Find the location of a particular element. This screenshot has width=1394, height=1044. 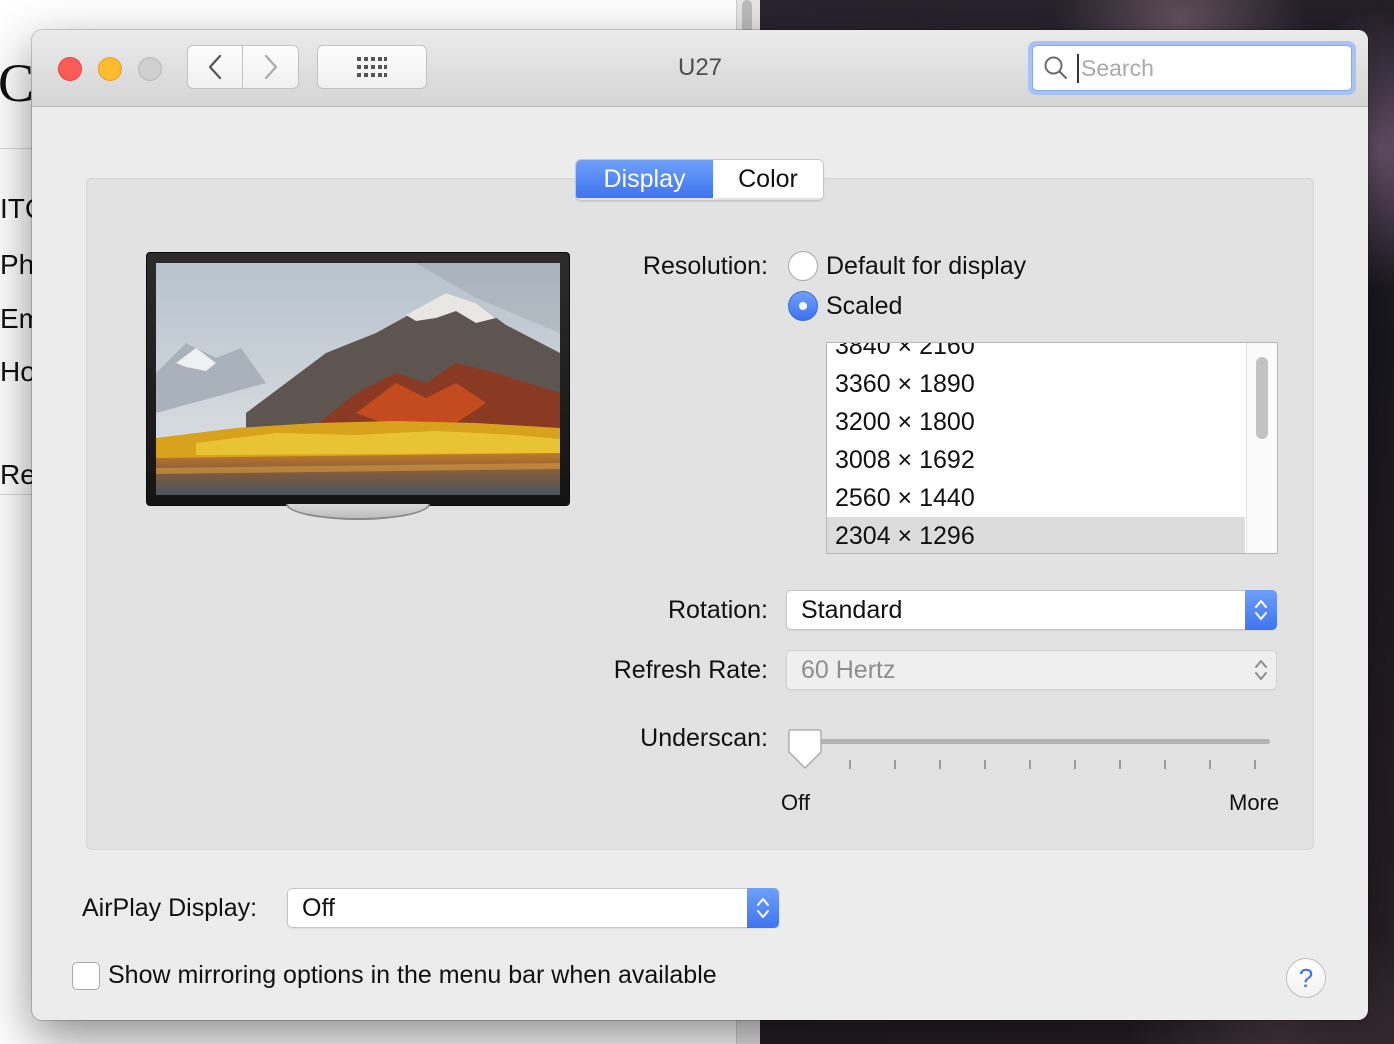

tab-display: Display is located at coordinates (644, 179).